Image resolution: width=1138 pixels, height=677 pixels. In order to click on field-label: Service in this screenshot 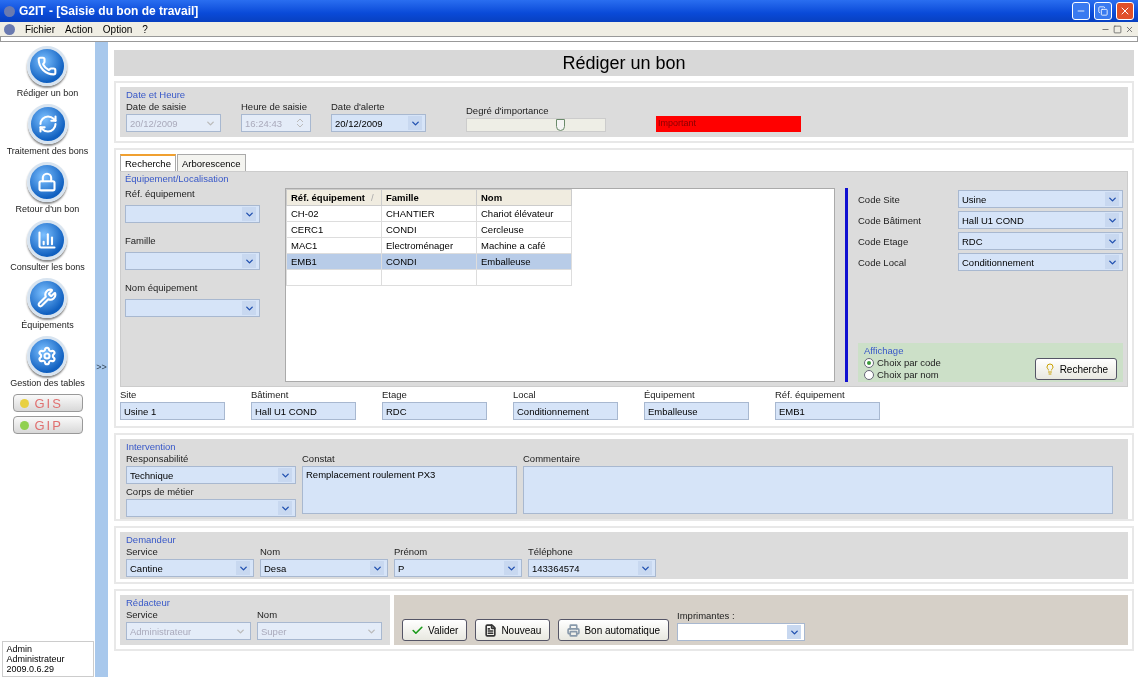, I will do `click(142, 614)`.